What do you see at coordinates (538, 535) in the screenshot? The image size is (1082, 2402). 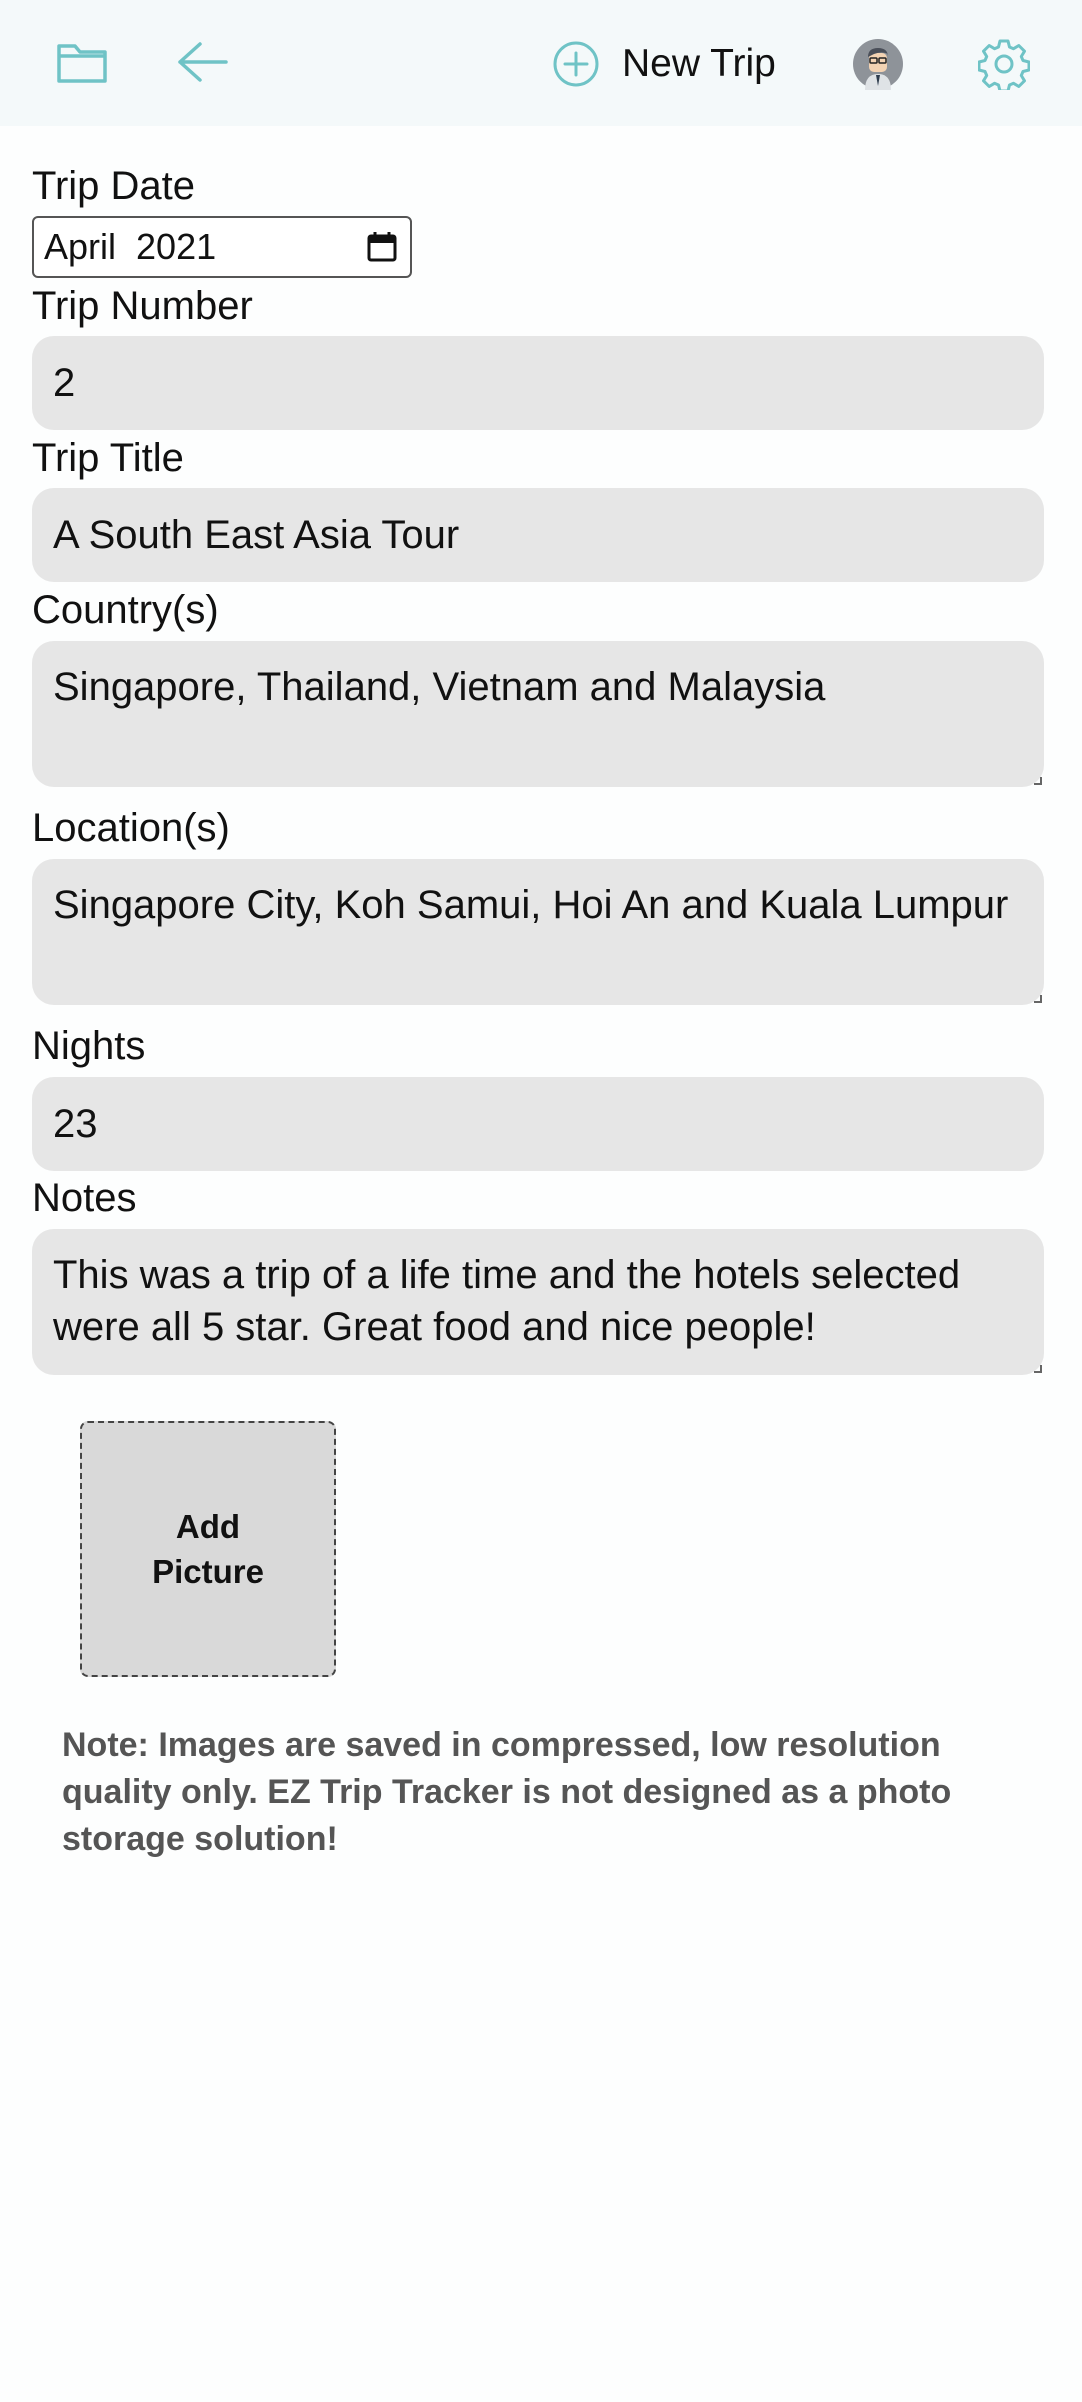 I see `trip-title-field: A South East Asia Tour` at bounding box center [538, 535].